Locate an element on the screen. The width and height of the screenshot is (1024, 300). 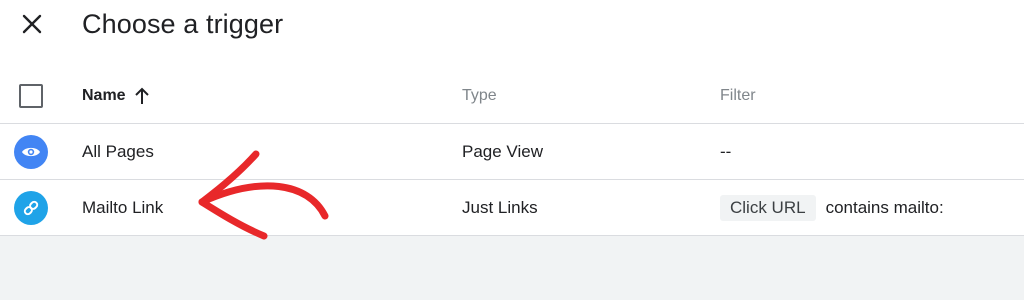
trigger-filter: Click URL contains mailto: is located at coordinates (832, 207).